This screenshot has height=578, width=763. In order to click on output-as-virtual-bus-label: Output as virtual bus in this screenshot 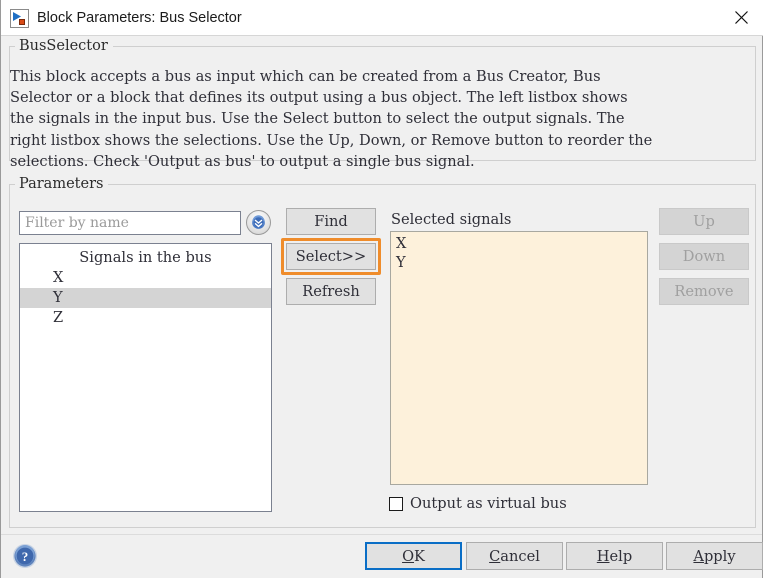, I will do `click(488, 503)`.